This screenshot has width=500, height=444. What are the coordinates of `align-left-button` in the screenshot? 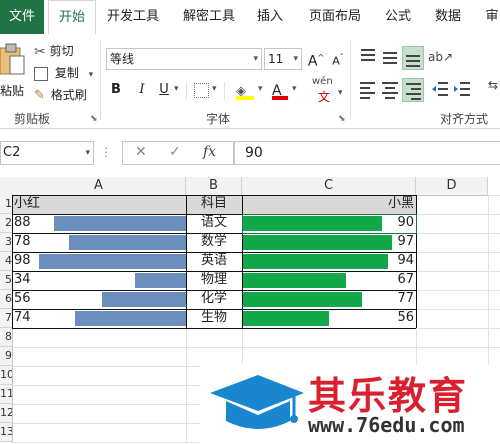 It's located at (368, 89).